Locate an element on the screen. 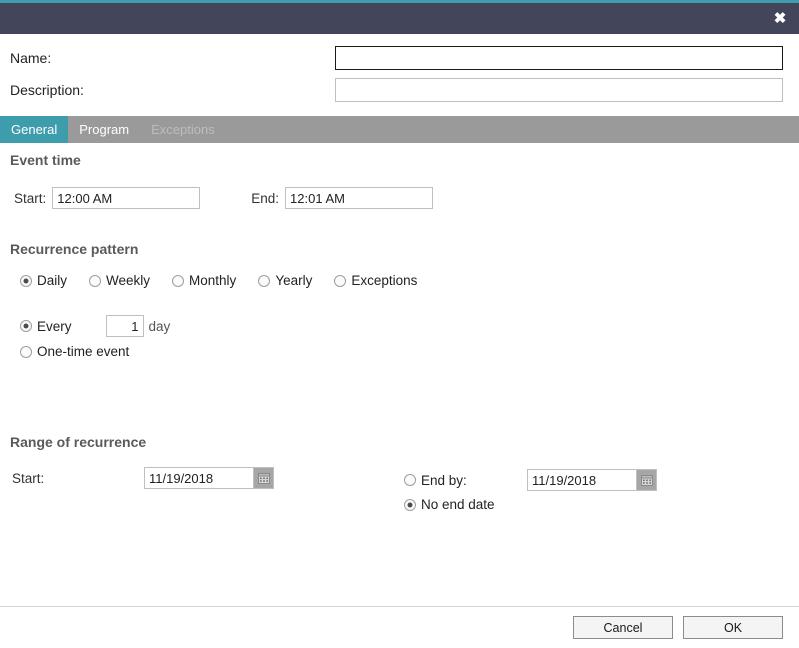 Image resolution: width=799 pixels, height=648 pixels. event-time-heading: Event time is located at coordinates (45, 160).